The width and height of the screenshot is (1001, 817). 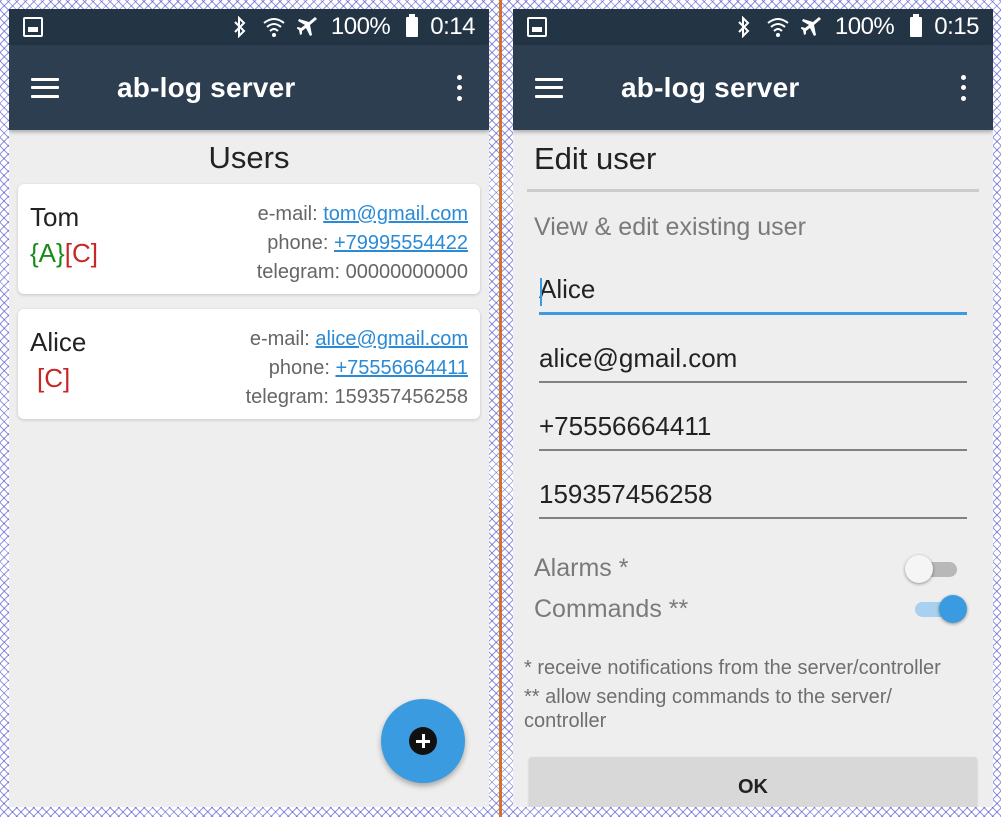 What do you see at coordinates (956, 26) in the screenshot?
I see `clock: 0:15` at bounding box center [956, 26].